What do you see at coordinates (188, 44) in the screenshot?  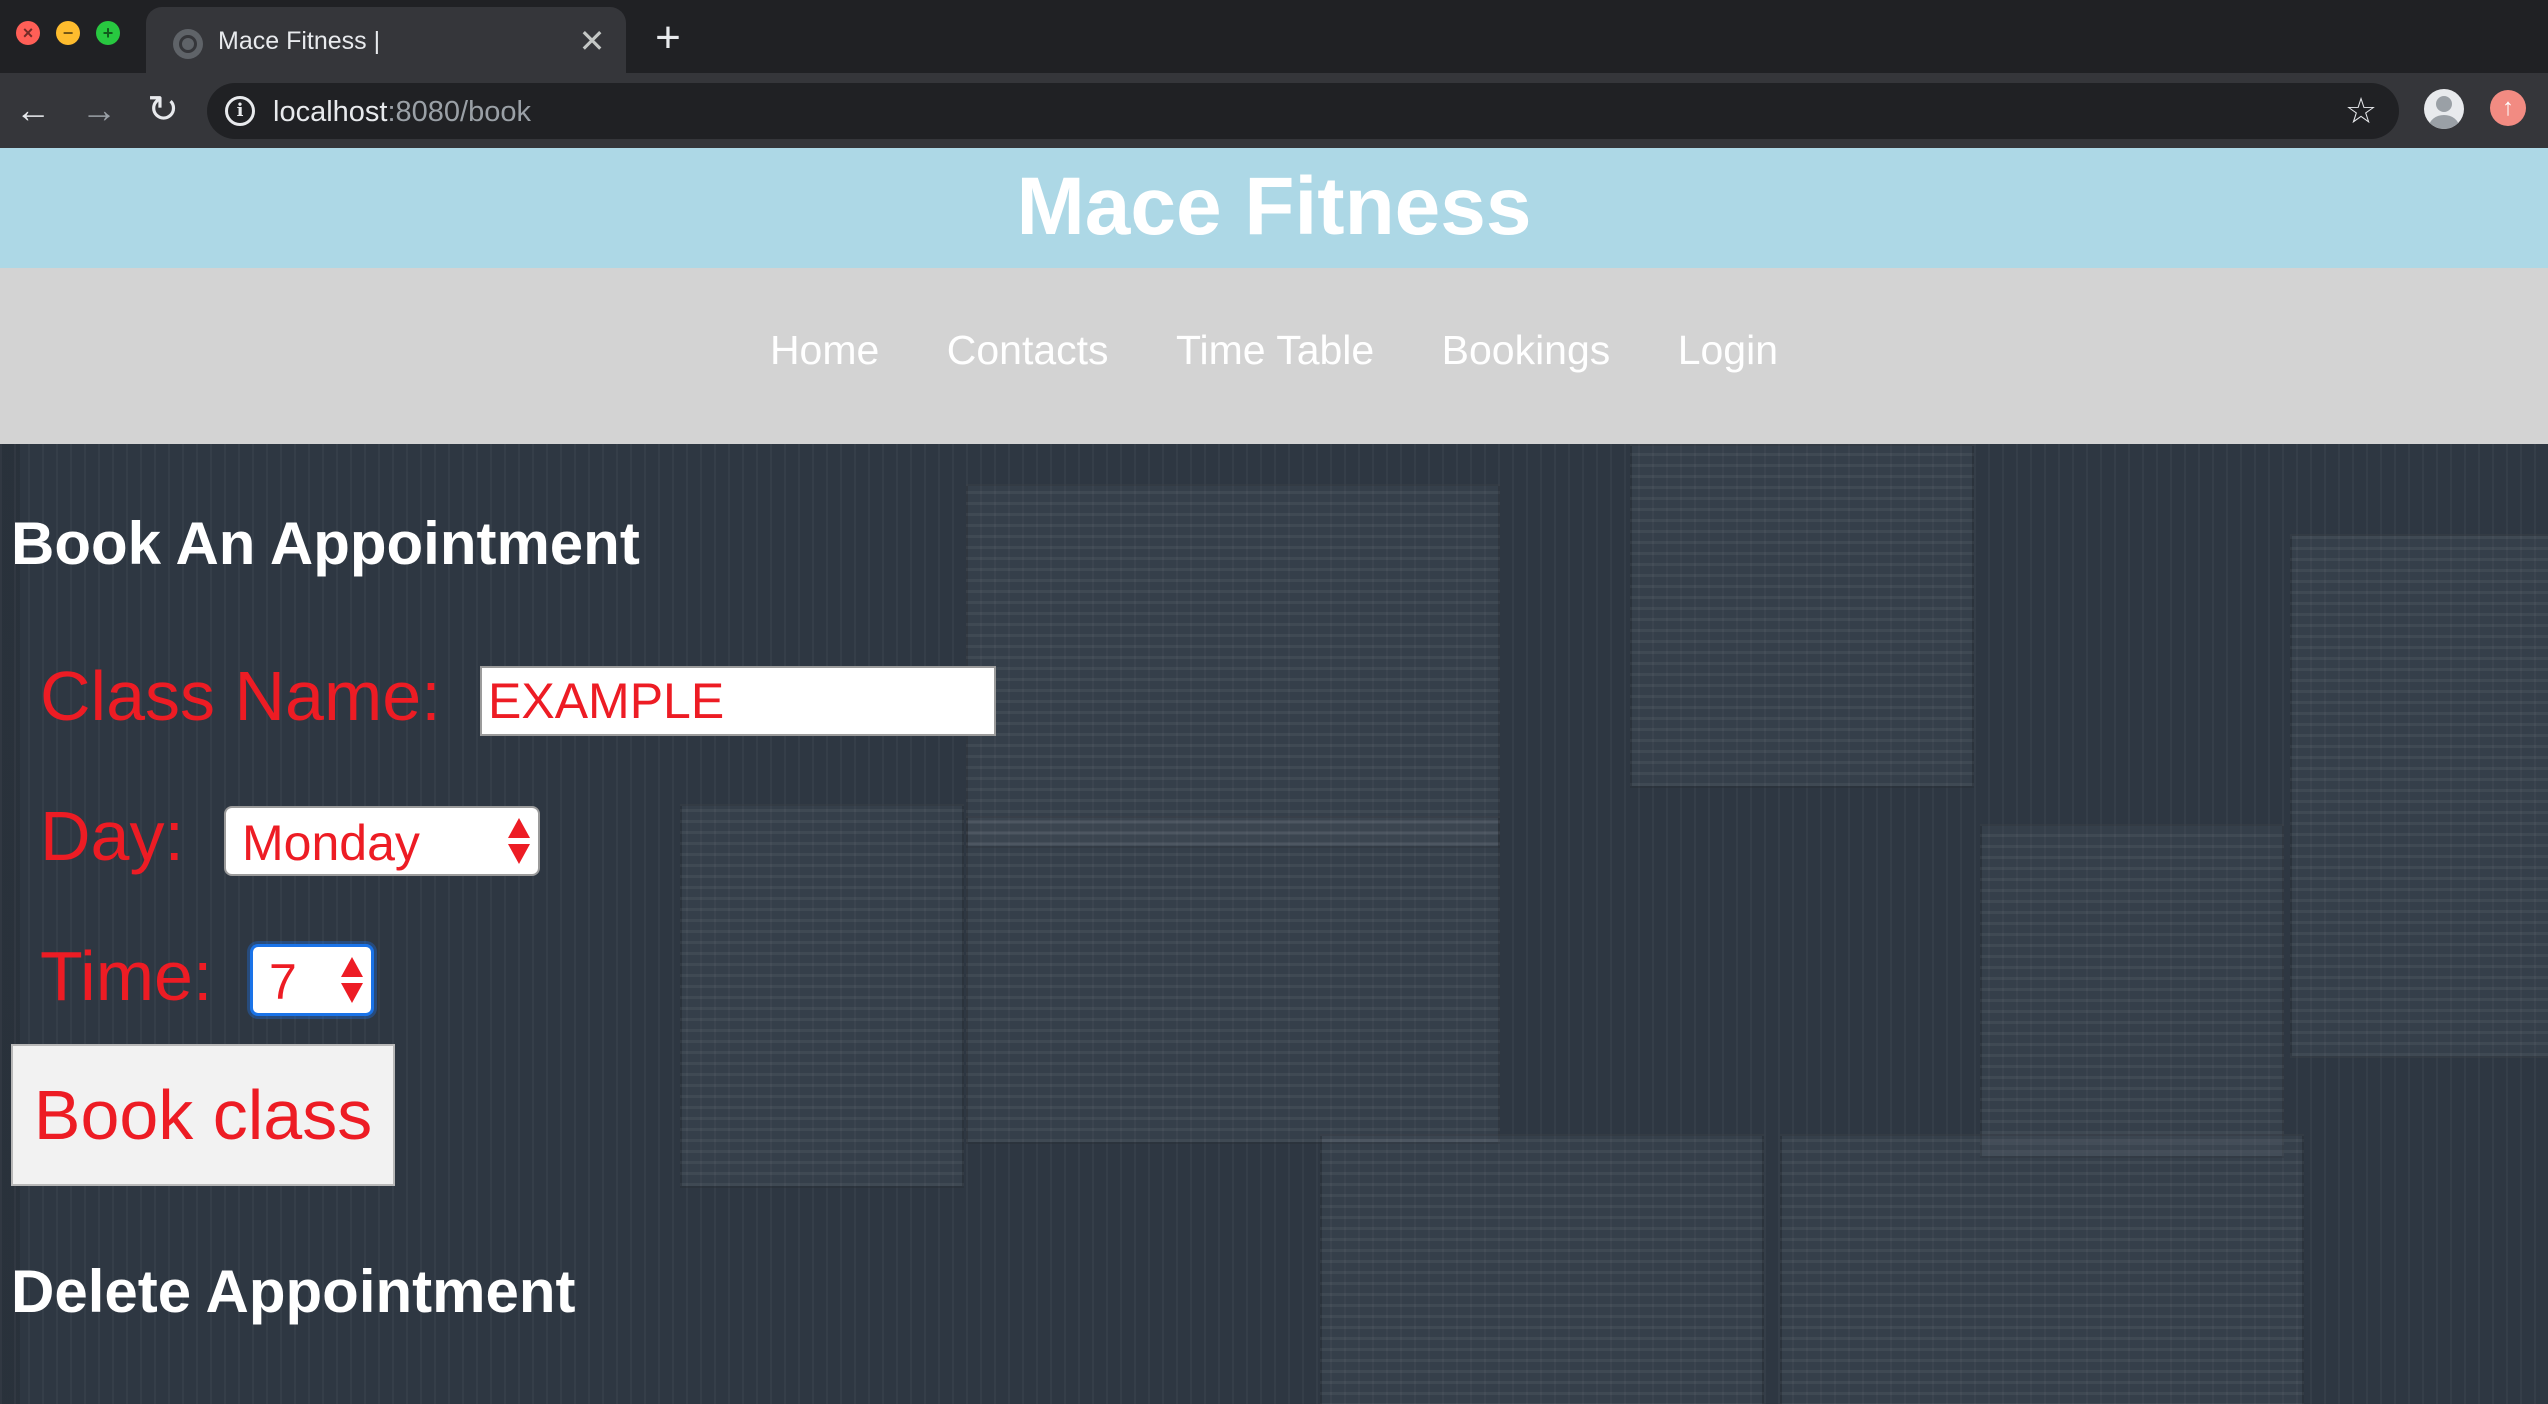 I see `globe-icon` at bounding box center [188, 44].